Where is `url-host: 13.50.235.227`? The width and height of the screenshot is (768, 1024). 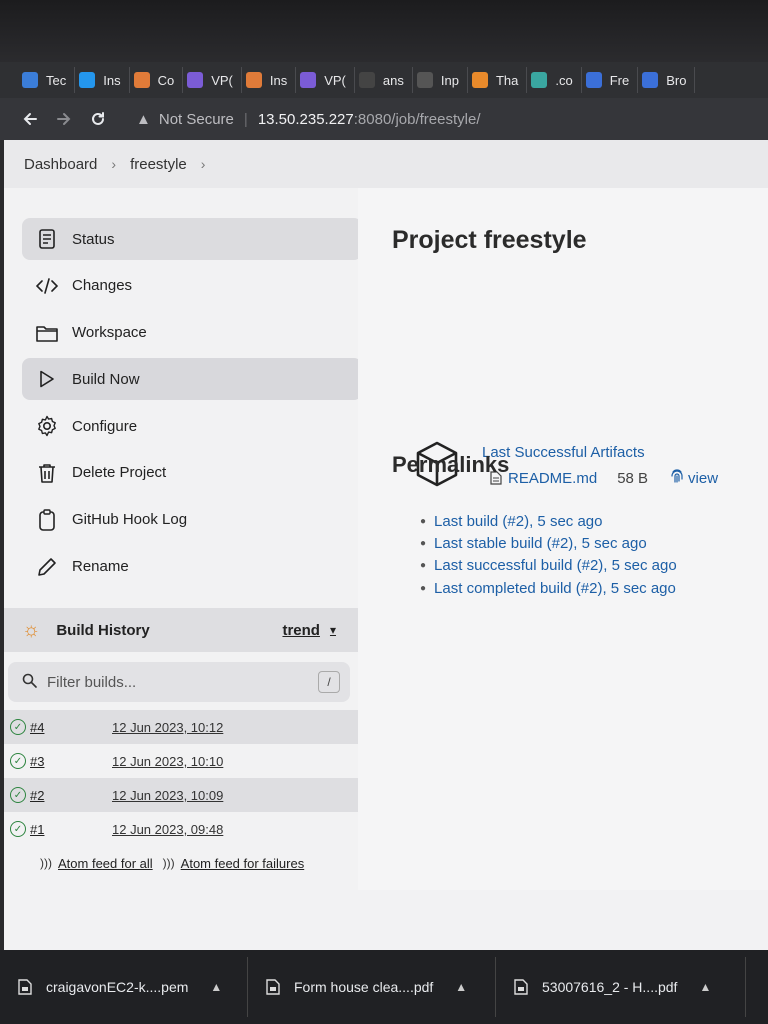 url-host: 13.50.235.227 is located at coordinates (305, 119).